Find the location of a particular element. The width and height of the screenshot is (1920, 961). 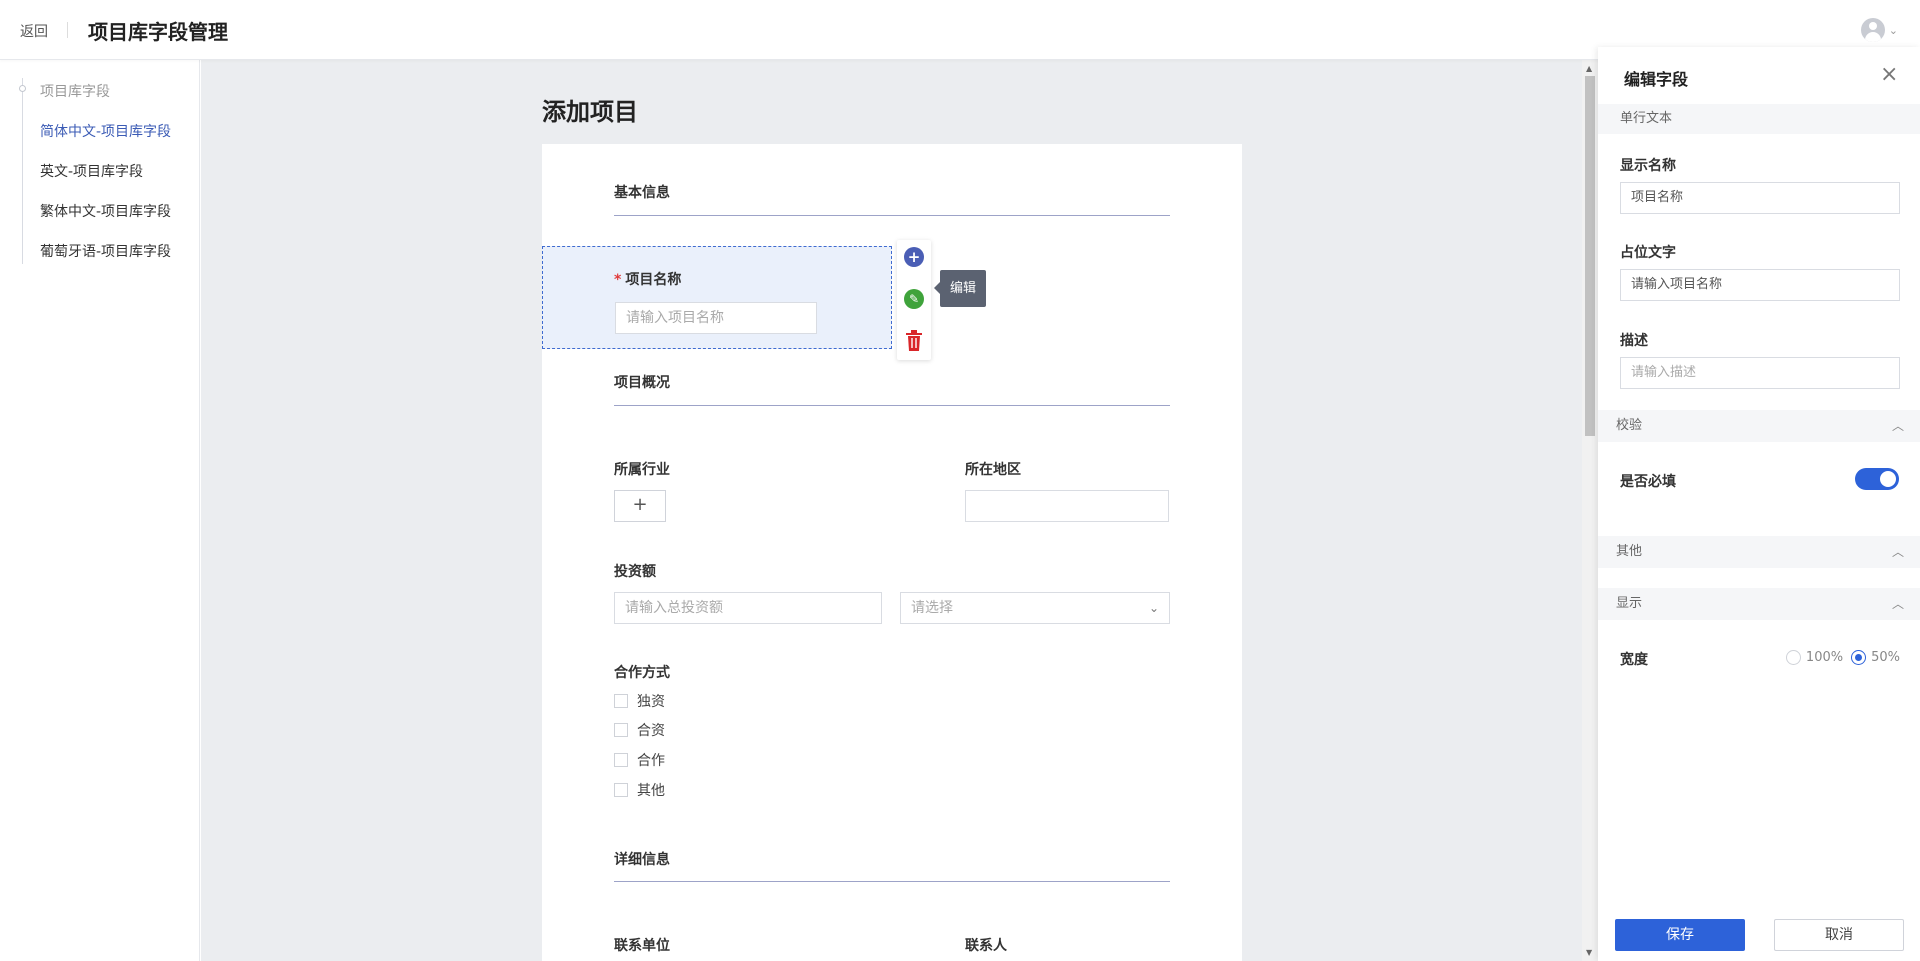

form-title: 添加项目 is located at coordinates (590, 112).